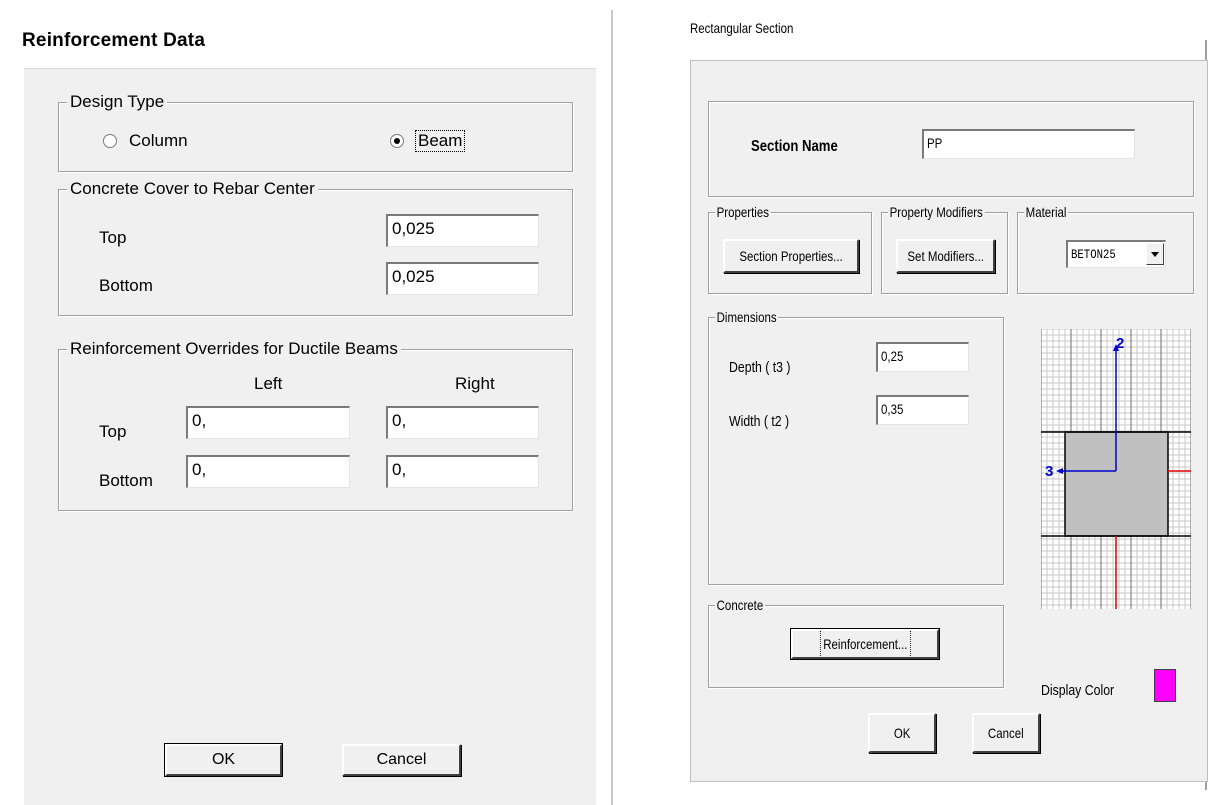 The image size is (1213, 805). What do you see at coordinates (110, 141) in the screenshot?
I see `column-radio` at bounding box center [110, 141].